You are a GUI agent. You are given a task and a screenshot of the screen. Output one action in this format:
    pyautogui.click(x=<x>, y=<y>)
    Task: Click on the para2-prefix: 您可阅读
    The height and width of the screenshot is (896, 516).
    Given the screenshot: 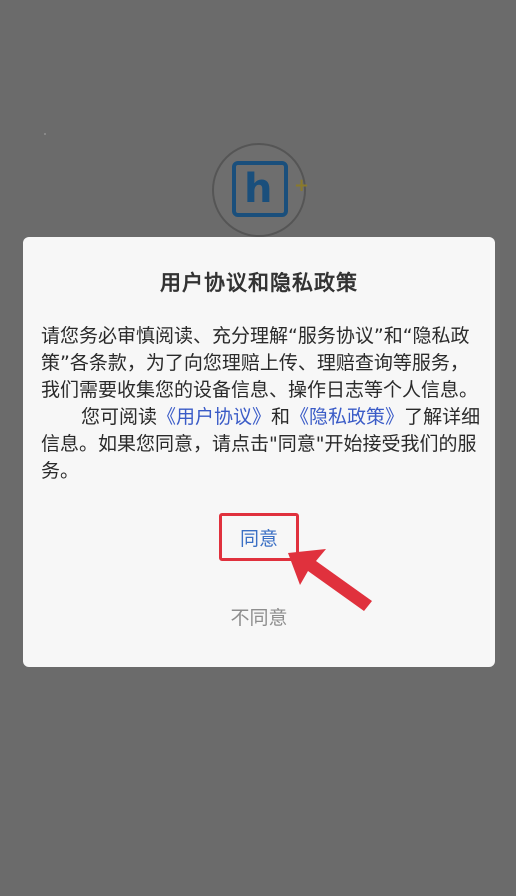 What is the action you would take?
    pyautogui.click(x=119, y=417)
    